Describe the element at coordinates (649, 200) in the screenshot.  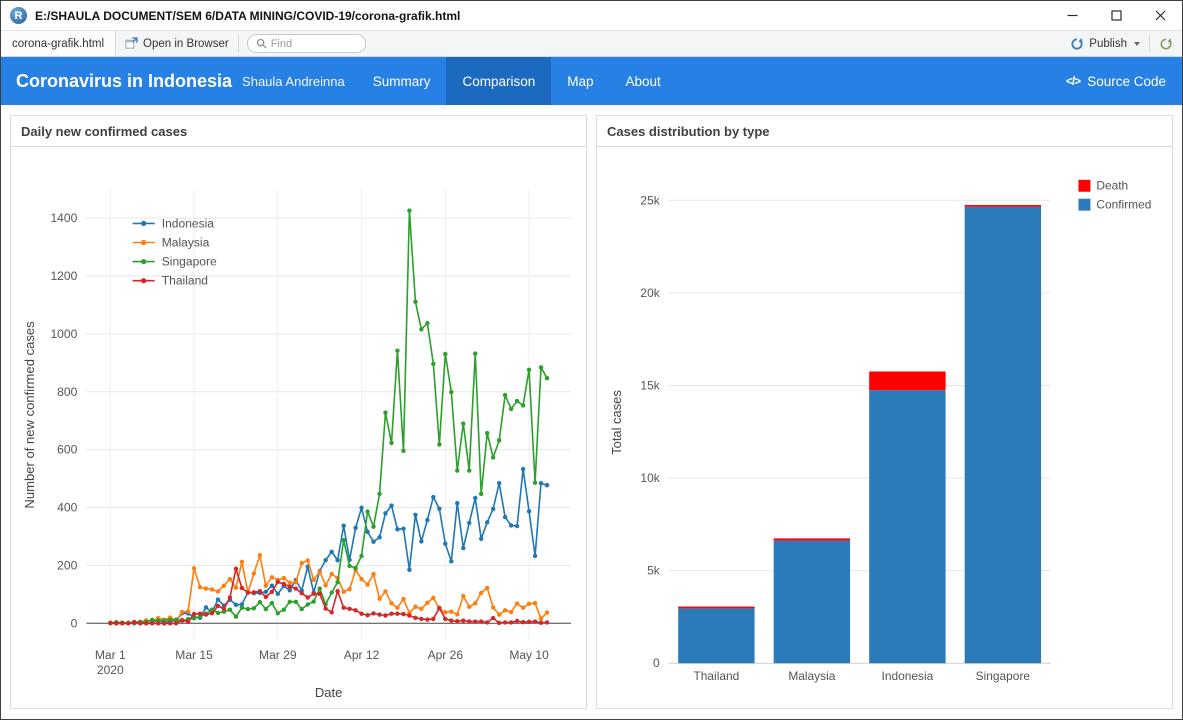
I see `svg-text: 25k` at that location.